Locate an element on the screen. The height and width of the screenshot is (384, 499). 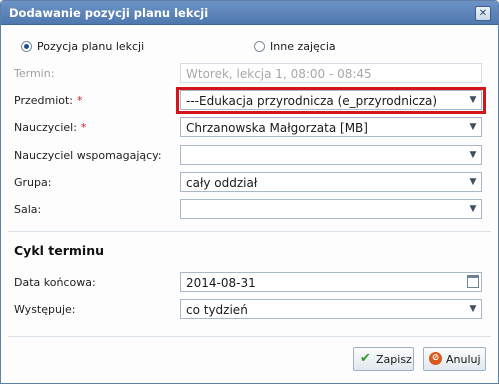
calendar-icon is located at coordinates (473, 281).